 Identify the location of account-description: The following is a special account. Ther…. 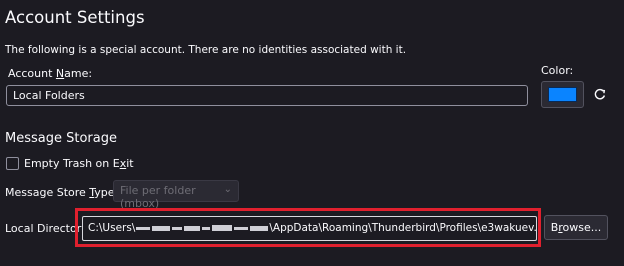
(206, 50).